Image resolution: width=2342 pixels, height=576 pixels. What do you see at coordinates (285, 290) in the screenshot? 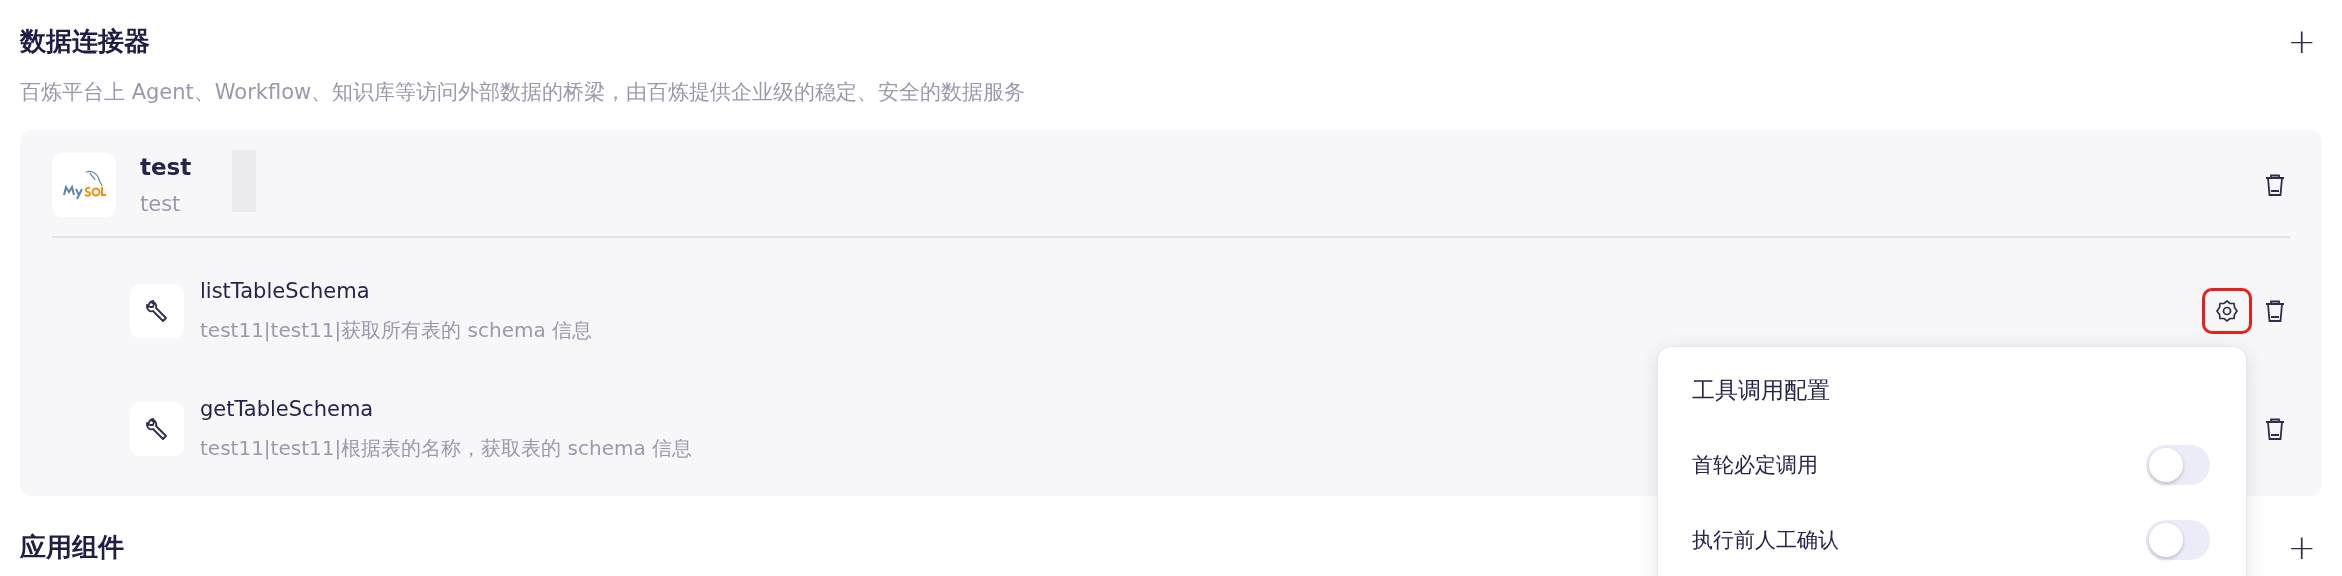
I see `tool-name: listTableSchema` at bounding box center [285, 290].